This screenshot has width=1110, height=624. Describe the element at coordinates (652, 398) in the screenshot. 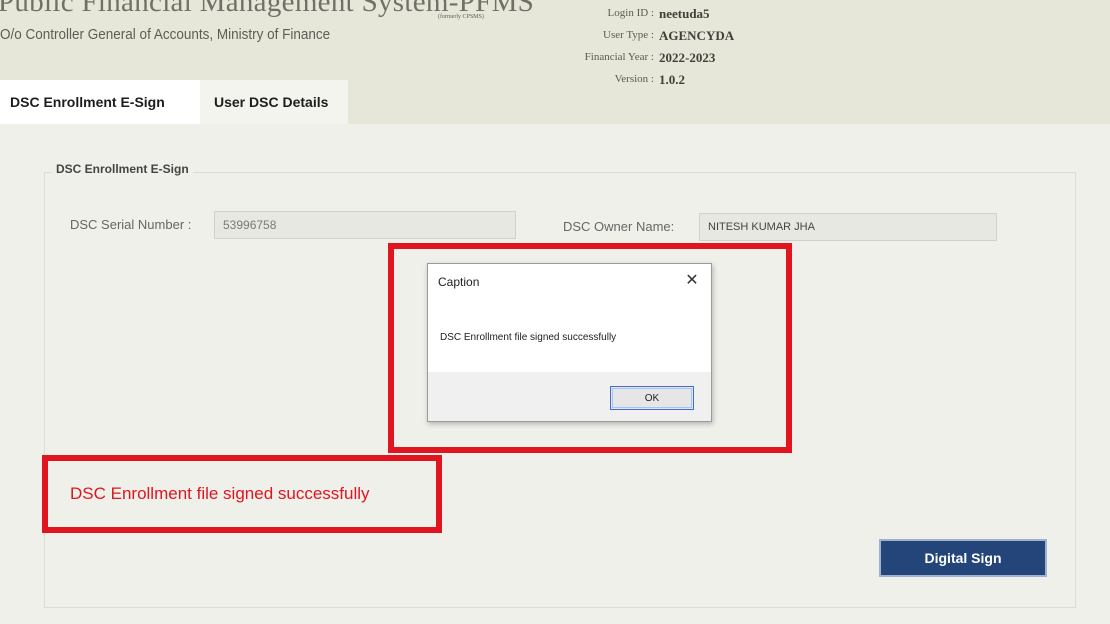

I see `ok-button: OK` at that location.